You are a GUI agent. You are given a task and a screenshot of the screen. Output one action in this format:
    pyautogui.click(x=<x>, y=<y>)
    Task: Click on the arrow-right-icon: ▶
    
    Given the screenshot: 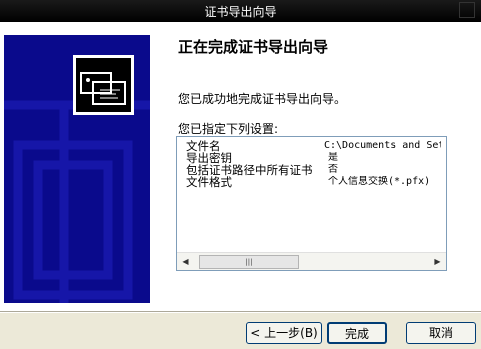 What is the action you would take?
    pyautogui.click(x=437, y=261)
    